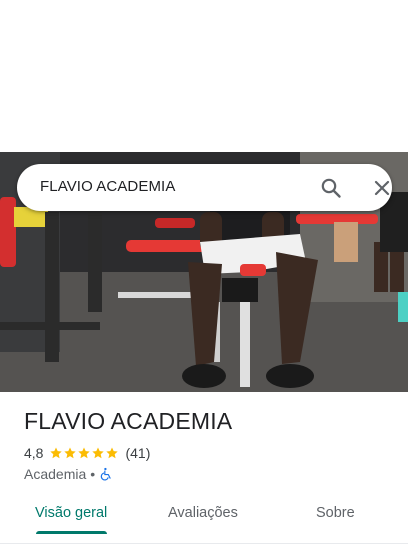 The image size is (408, 544). What do you see at coordinates (204, 187) in the screenshot?
I see `search-bar: FLAVIO ACADEMIA` at bounding box center [204, 187].